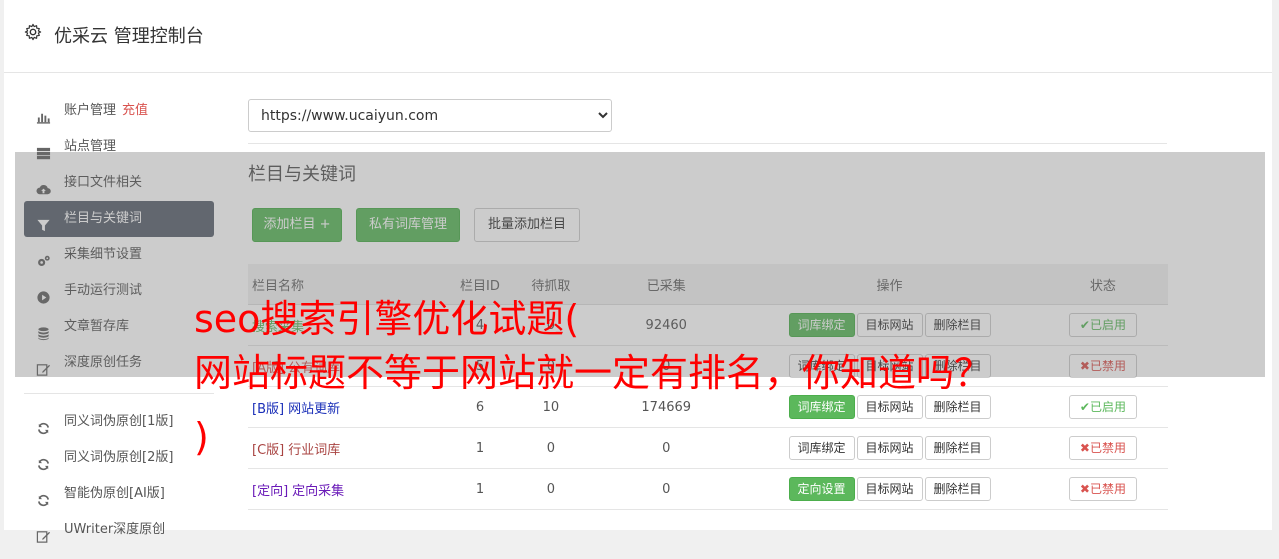 This screenshot has width=1279, height=559. I want to click on status-label: 已启用, so click(1107, 407).